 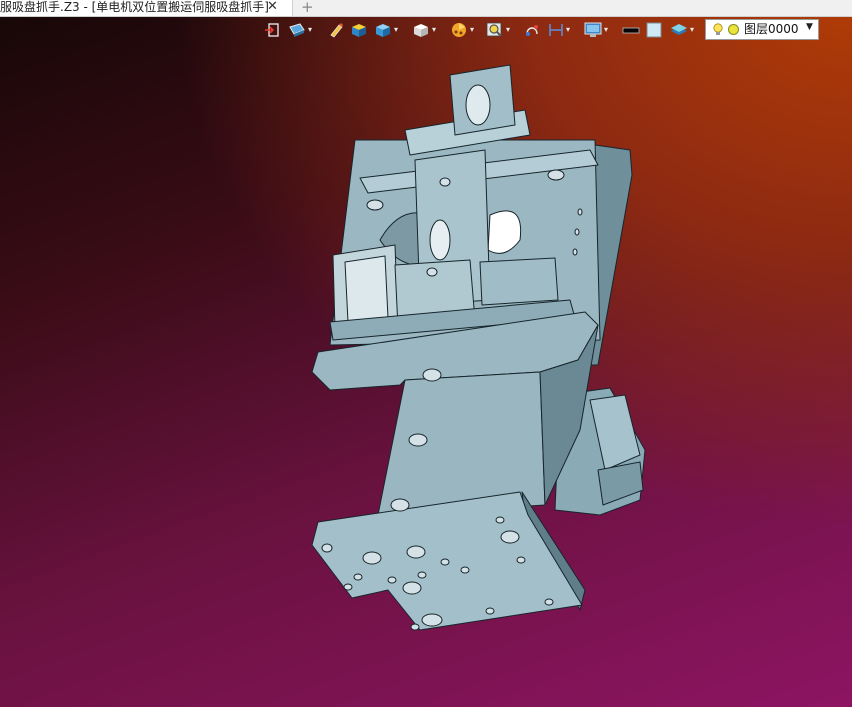 I want to click on layer-manager-button: ▾, so click(x=682, y=30).